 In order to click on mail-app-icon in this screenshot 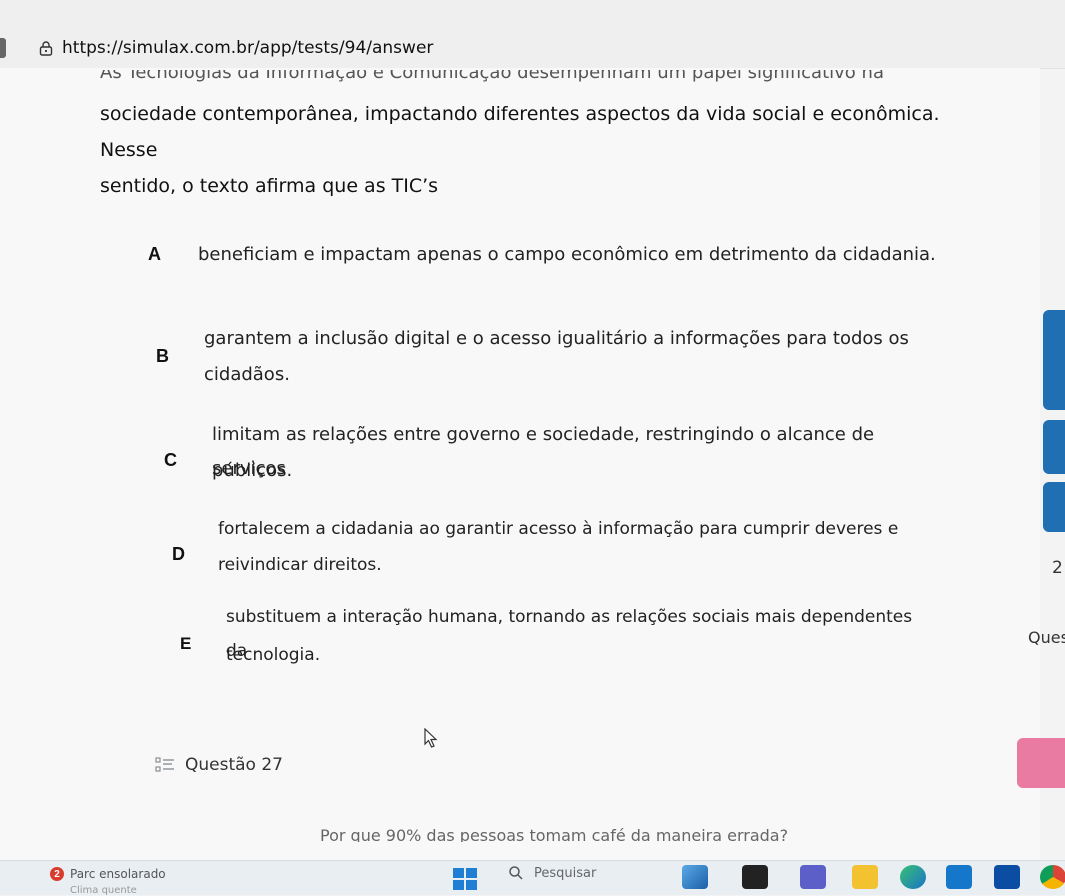, I will do `click(1007, 877)`.